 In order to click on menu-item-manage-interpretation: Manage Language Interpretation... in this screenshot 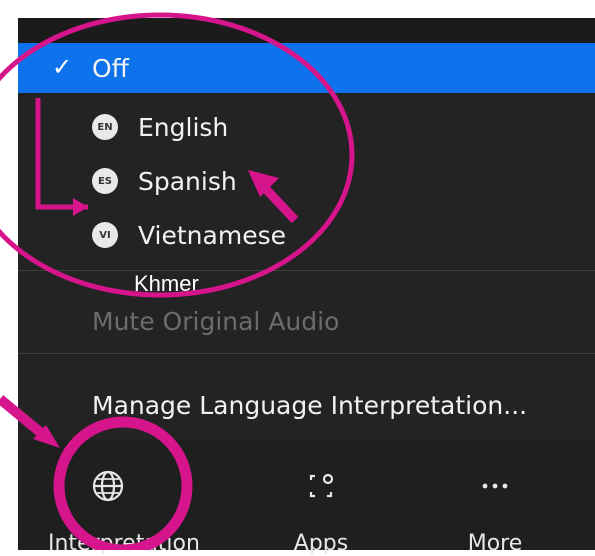, I will do `click(306, 405)`.